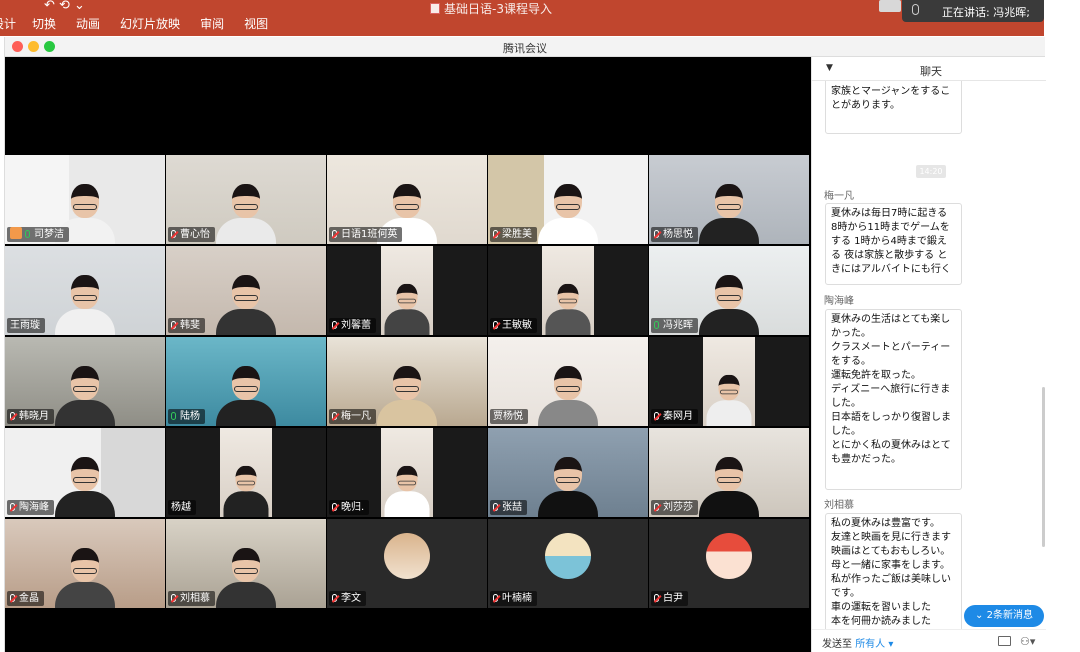 This screenshot has height=652, width=1080. What do you see at coordinates (88, 23) in the screenshot?
I see `ribbon-tab-animations: 动画` at bounding box center [88, 23].